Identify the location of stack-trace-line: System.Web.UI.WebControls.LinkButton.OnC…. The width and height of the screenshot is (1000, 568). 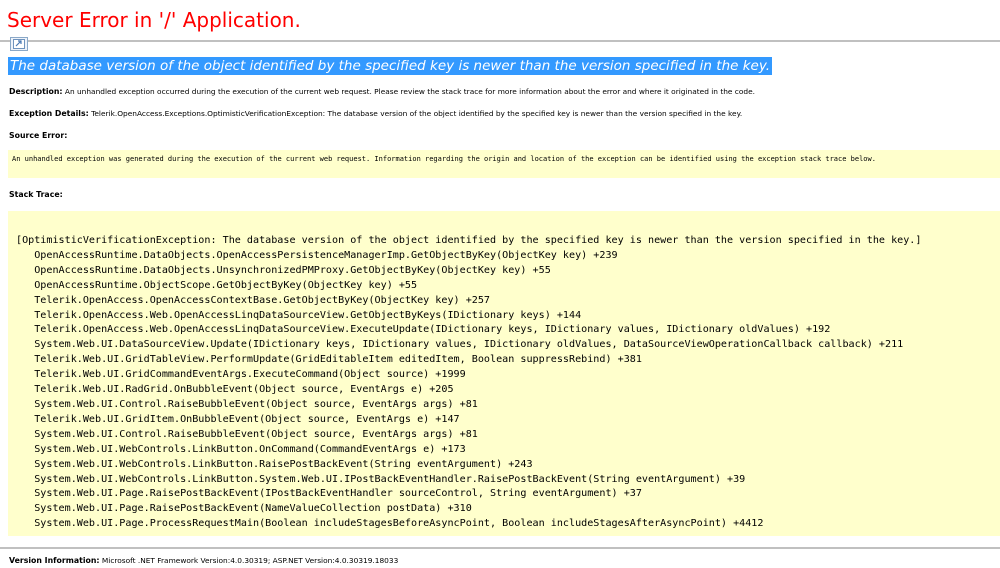
(241, 449).